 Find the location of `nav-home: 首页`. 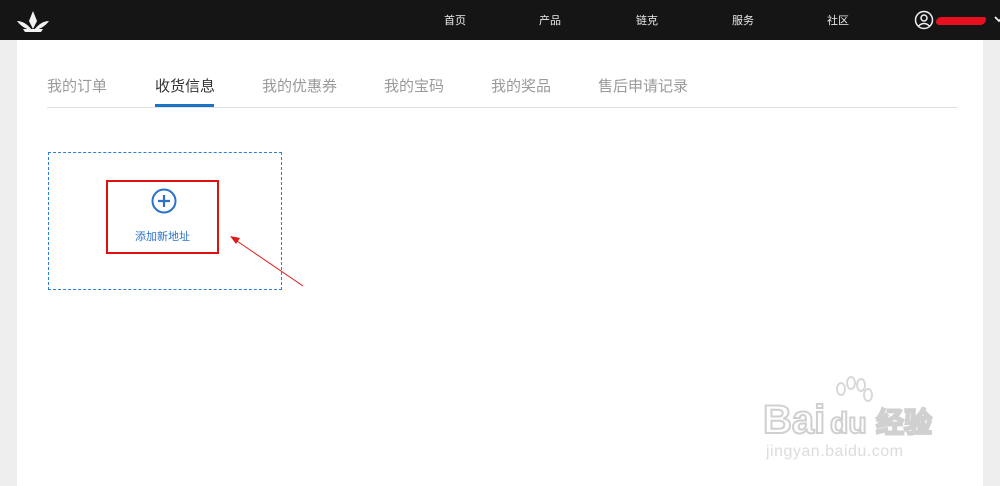

nav-home: 首页 is located at coordinates (455, 20).